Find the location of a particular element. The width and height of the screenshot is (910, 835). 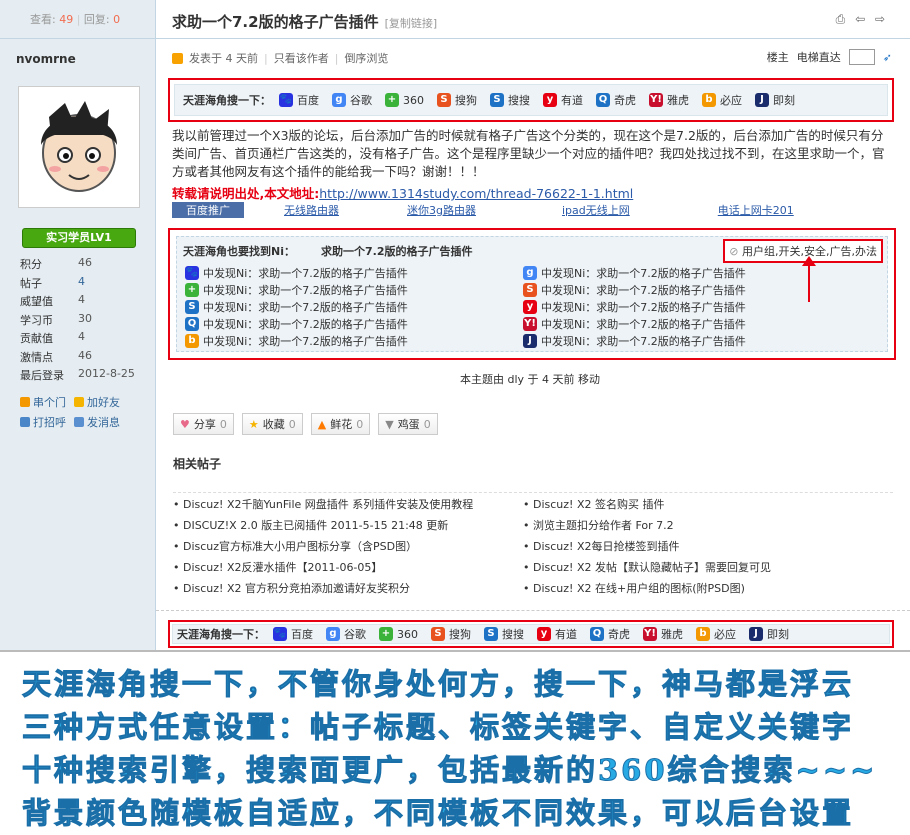

youdao-icon: y is located at coordinates (550, 100).